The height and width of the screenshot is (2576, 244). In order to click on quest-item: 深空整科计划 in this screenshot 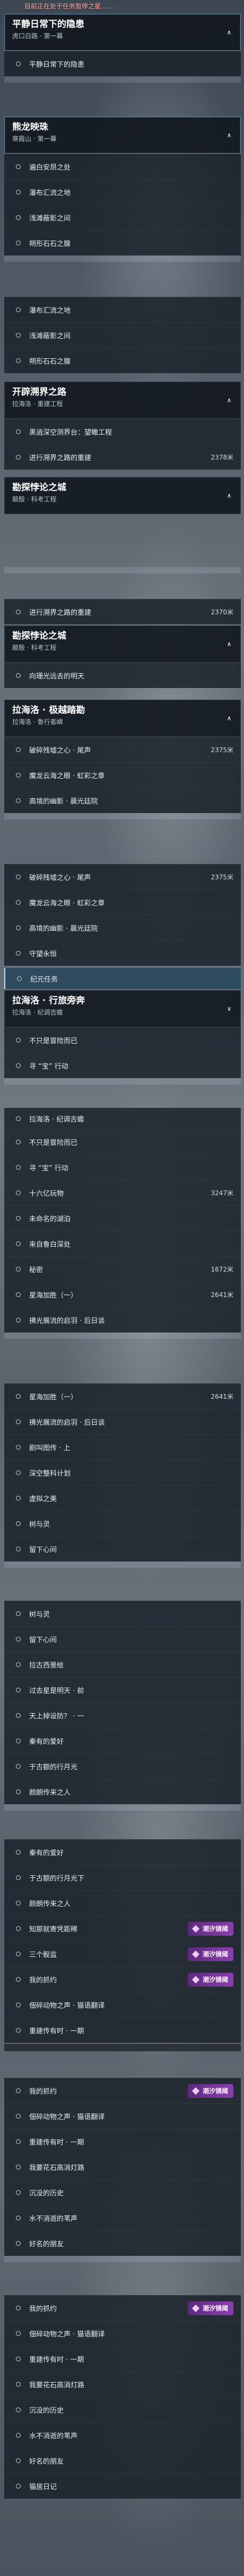, I will do `click(123, 1472)`.